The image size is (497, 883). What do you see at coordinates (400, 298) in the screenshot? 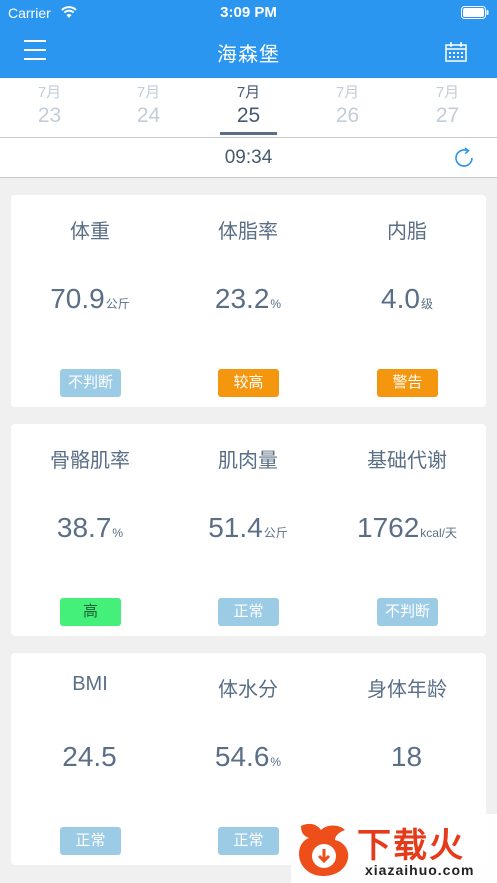
I see `metric-value: 4.0` at bounding box center [400, 298].